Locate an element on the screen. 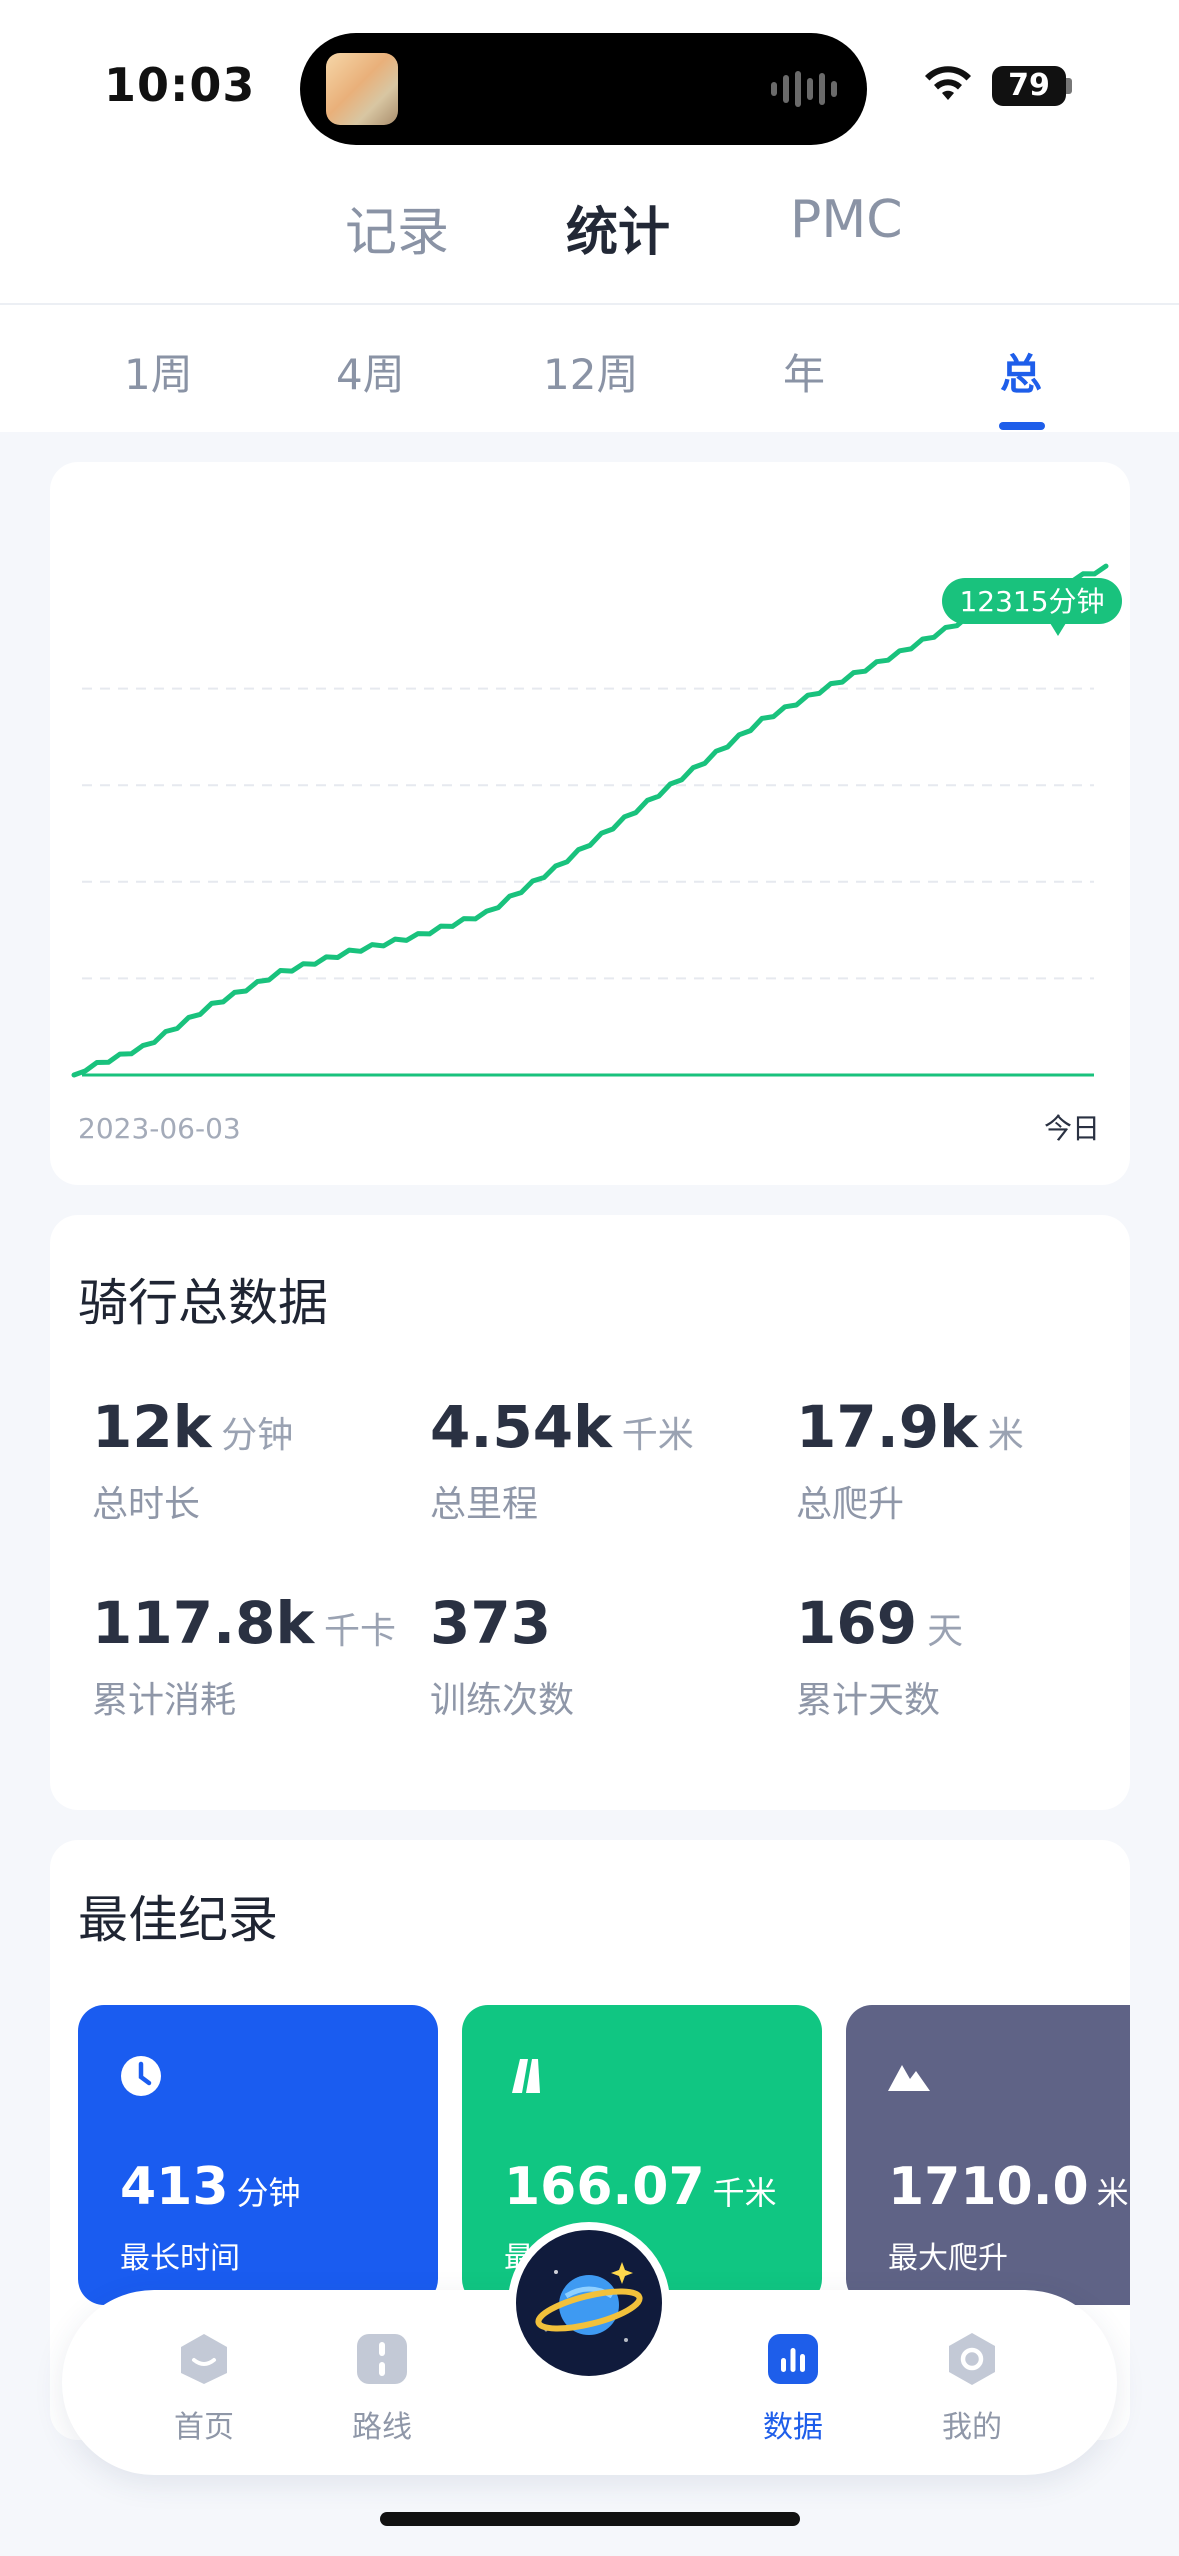  top-tabs: 记录 统计 PMC is located at coordinates (589, 232).